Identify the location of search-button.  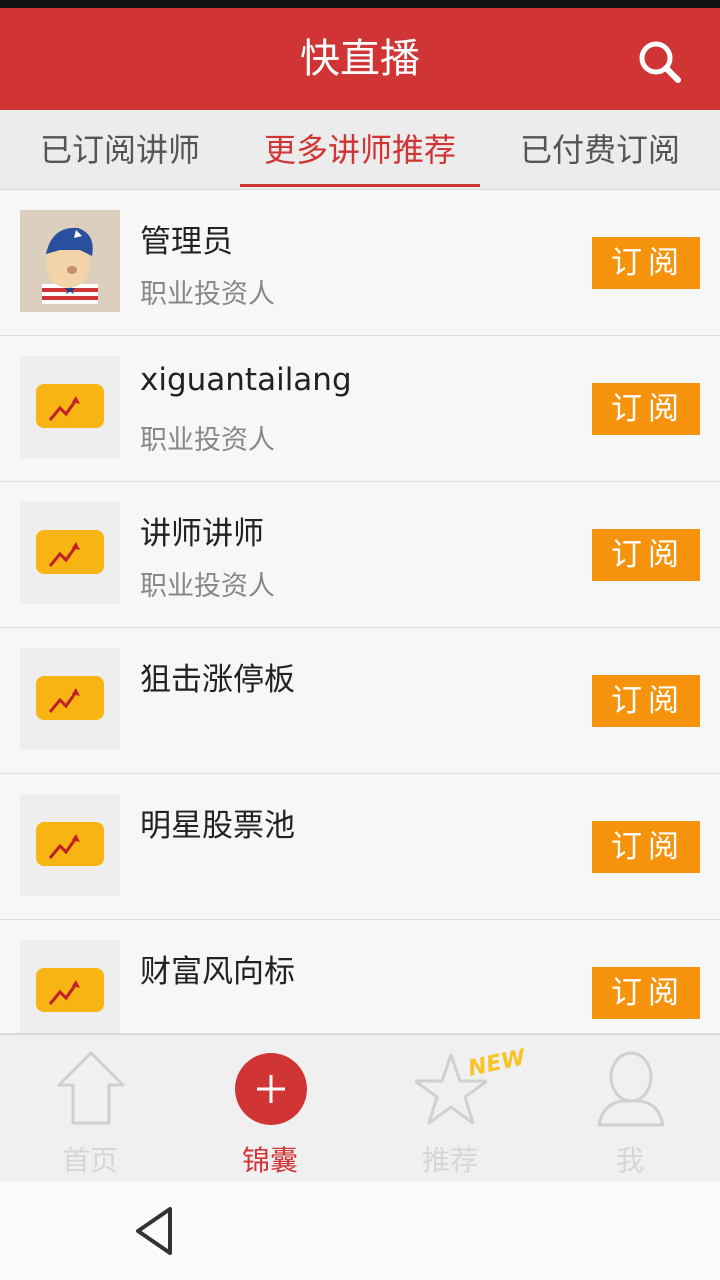
(660, 62).